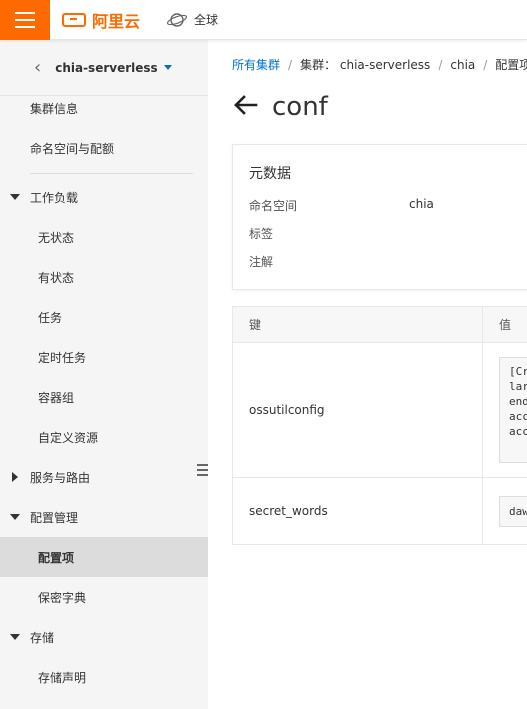  What do you see at coordinates (104, 357) in the screenshot?
I see `sidebar-item-cronjobs: 定时任务` at bounding box center [104, 357].